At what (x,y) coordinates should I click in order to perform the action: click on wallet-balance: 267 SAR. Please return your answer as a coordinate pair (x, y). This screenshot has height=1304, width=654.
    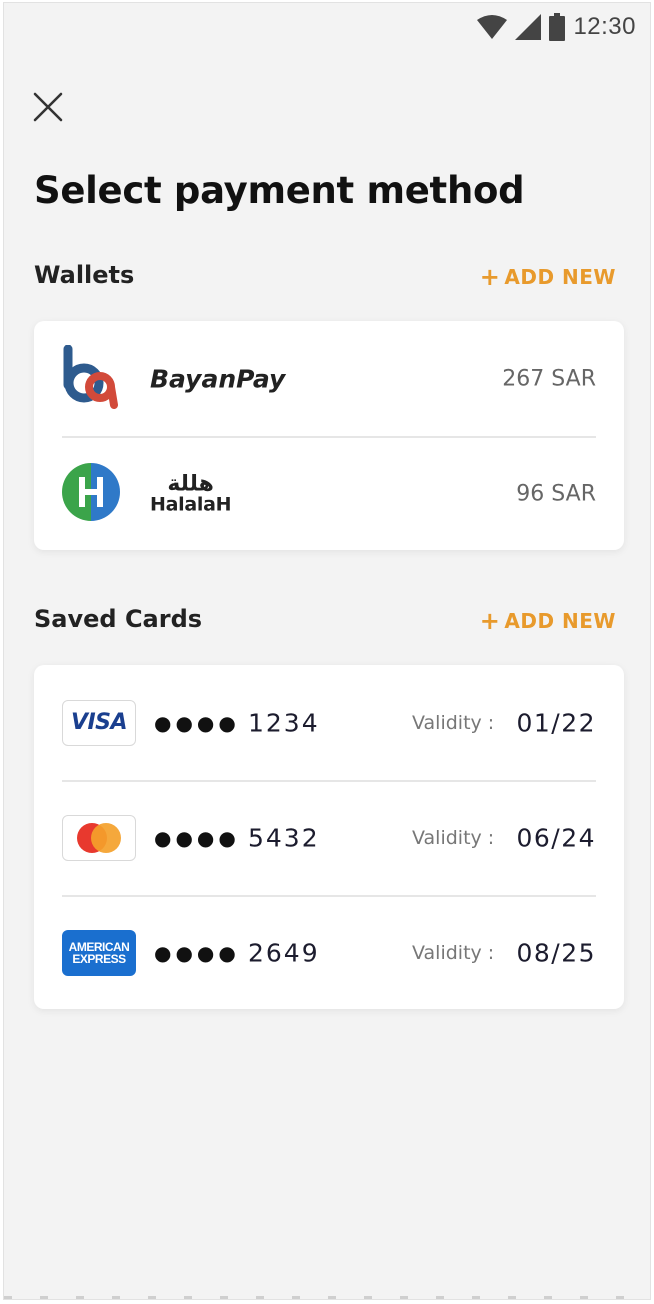
    Looking at the image, I should click on (549, 378).